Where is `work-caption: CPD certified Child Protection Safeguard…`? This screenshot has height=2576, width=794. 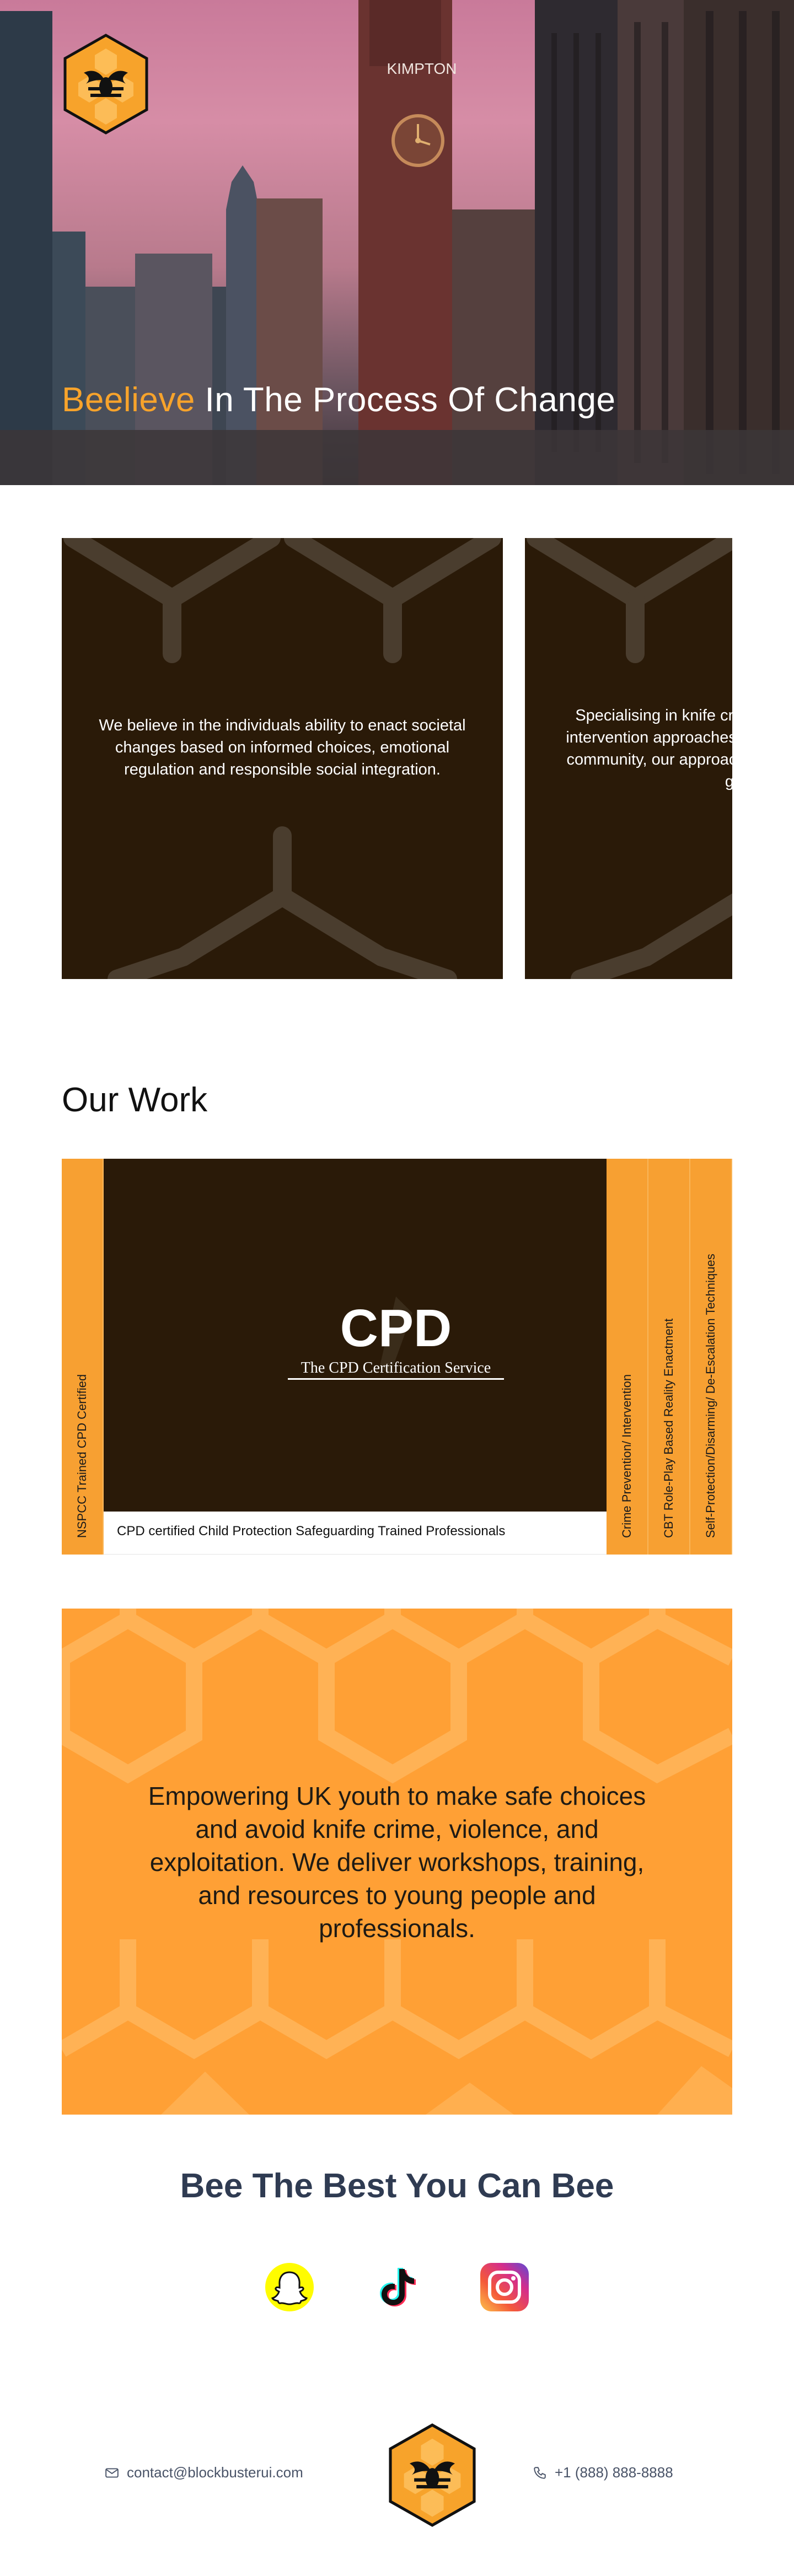 work-caption: CPD certified Child Protection Safeguard… is located at coordinates (355, 1534).